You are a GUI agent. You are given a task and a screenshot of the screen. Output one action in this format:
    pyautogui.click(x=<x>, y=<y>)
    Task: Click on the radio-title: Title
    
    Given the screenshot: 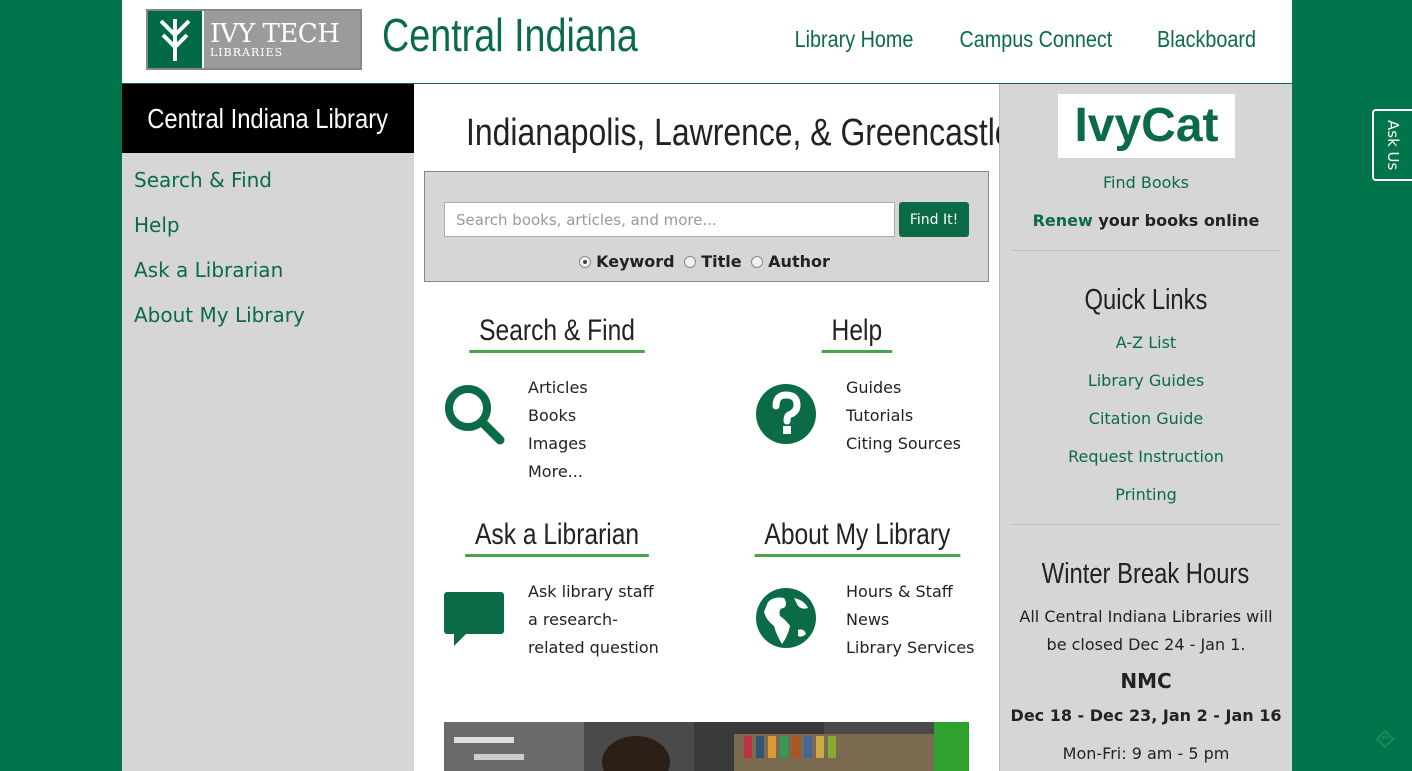 What is the action you would take?
    pyautogui.click(x=713, y=261)
    